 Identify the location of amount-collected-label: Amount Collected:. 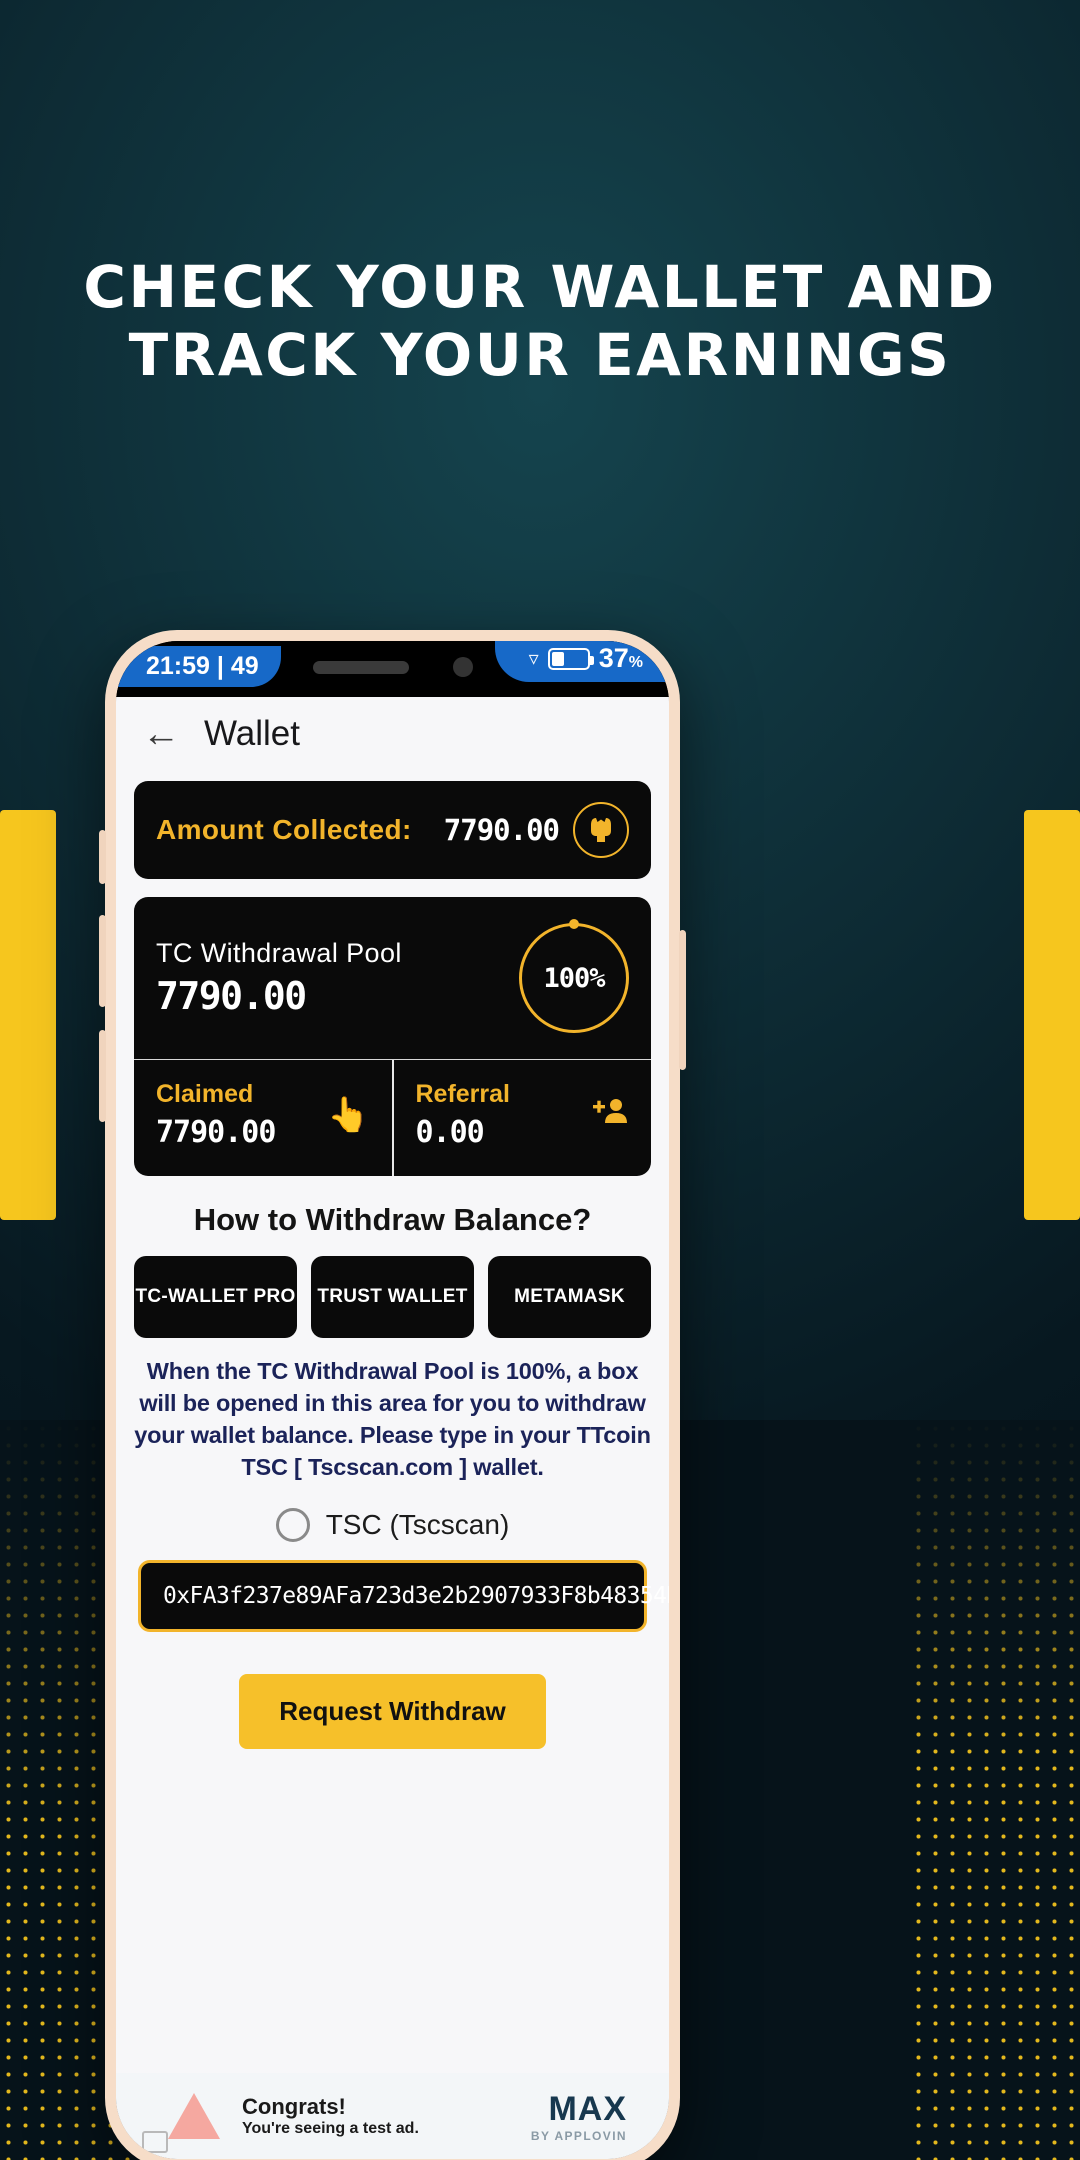
(284, 829).